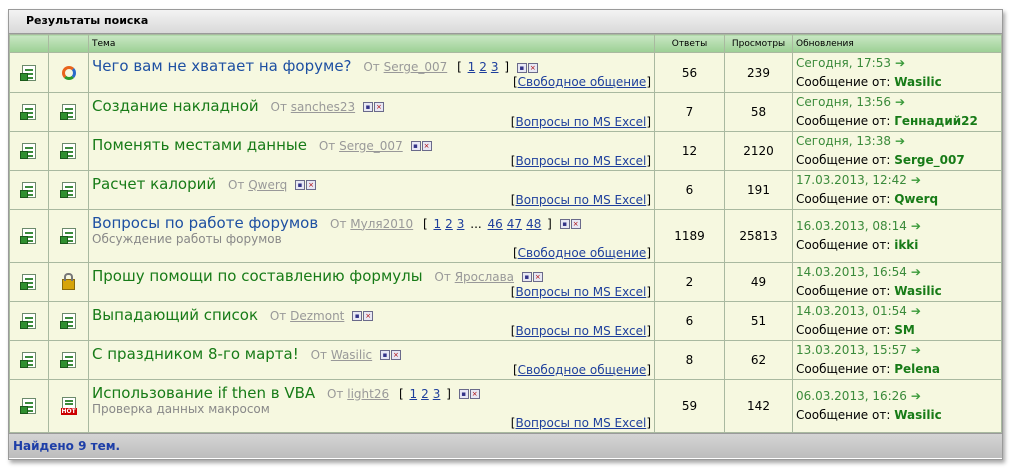 This screenshot has width=1015, height=468. Describe the element at coordinates (257, 276) in the screenshot. I see `topic-title-link: Прошу помощи по составлению формулы` at that location.